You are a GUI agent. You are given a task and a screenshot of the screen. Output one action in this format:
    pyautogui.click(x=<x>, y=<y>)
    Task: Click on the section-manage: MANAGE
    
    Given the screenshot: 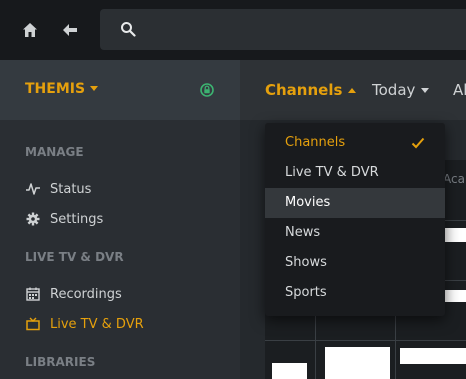 What is the action you would take?
    pyautogui.click(x=54, y=152)
    